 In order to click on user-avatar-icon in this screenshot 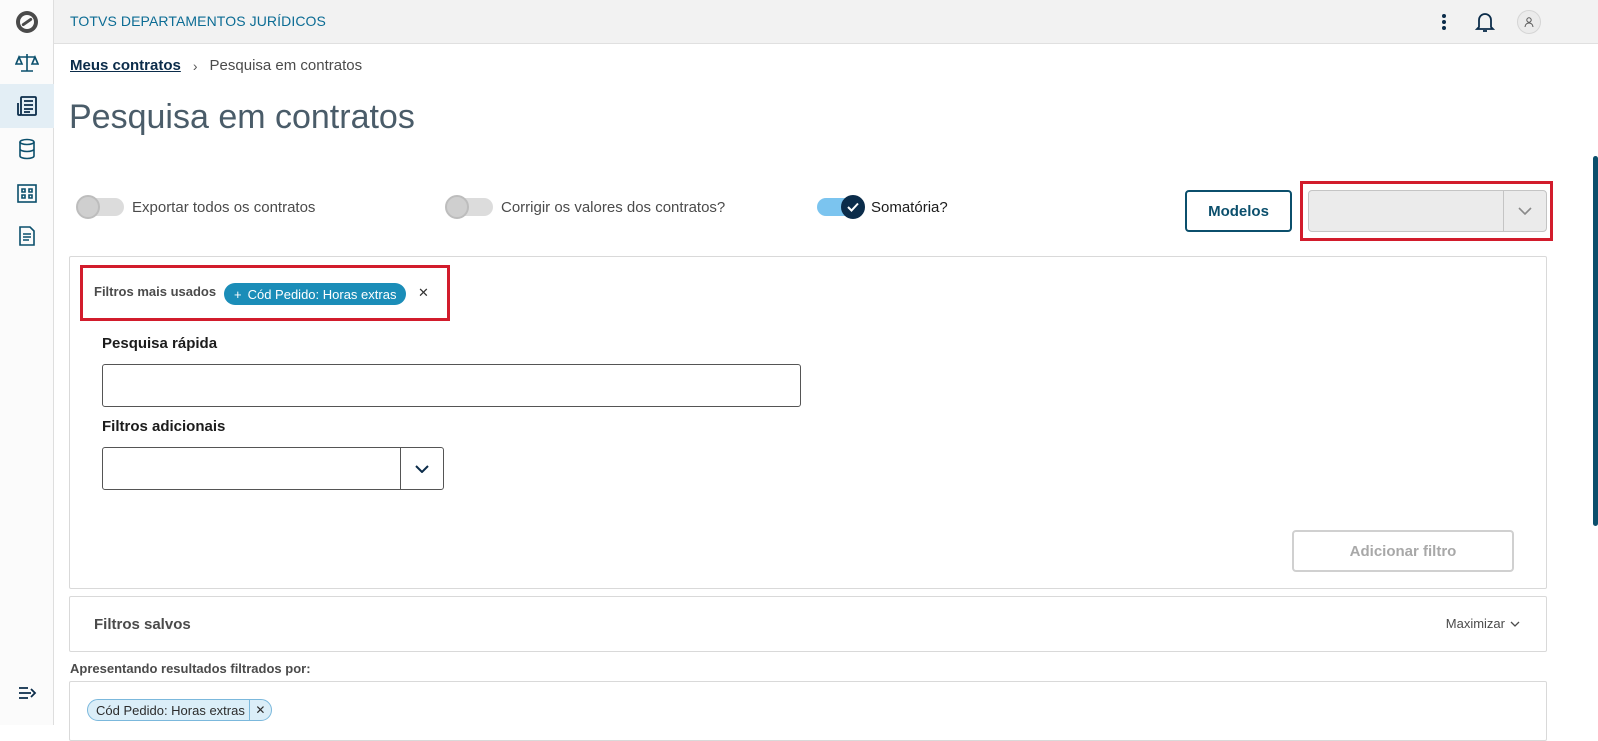, I will do `click(1529, 22)`.